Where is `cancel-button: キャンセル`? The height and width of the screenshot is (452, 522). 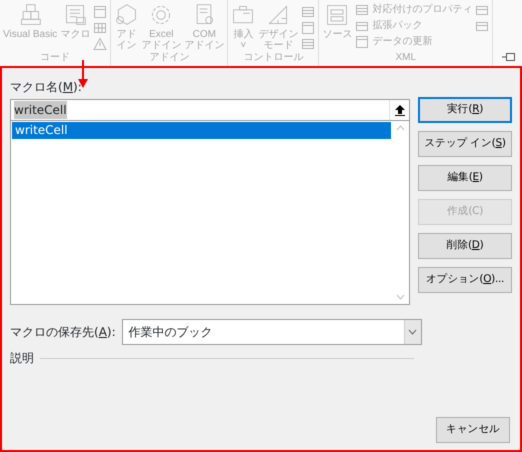
cancel-button: キャンセル is located at coordinates (473, 430).